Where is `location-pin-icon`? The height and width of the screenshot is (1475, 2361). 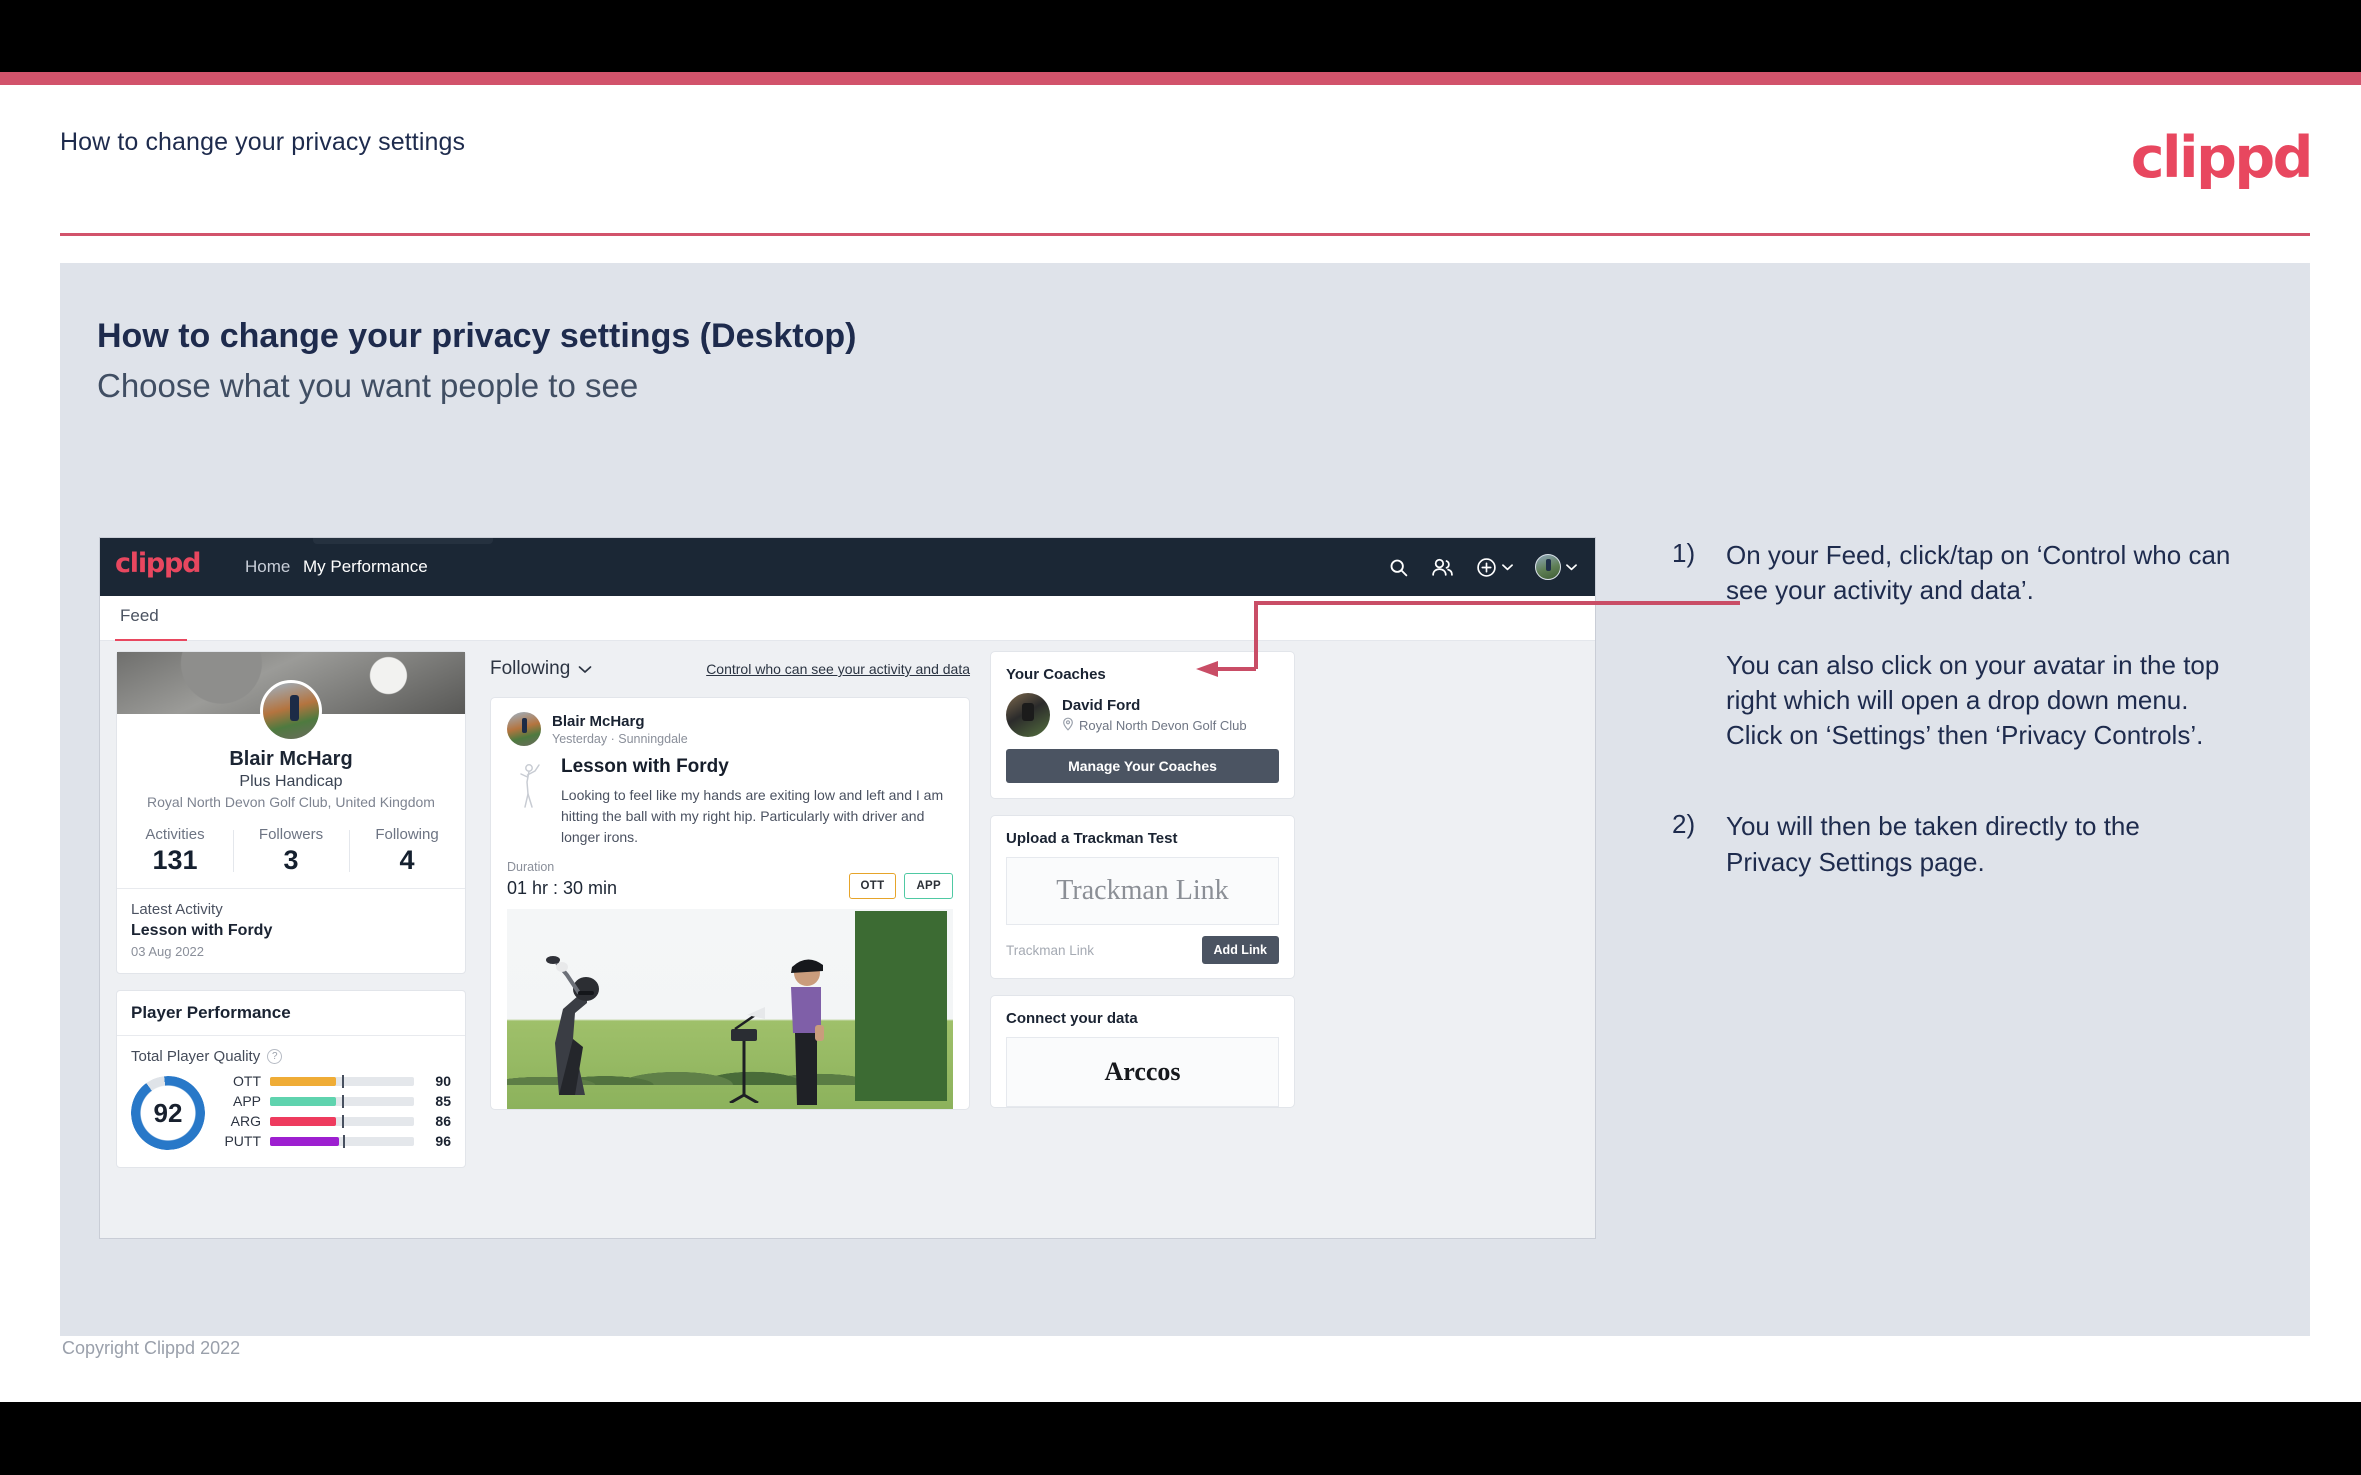
location-pin-icon is located at coordinates (1068, 725).